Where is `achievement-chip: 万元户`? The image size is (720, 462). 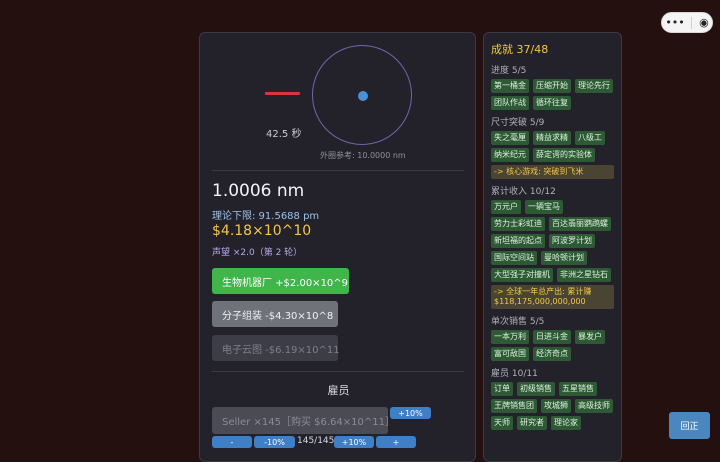 achievement-chip: 万元户 is located at coordinates (506, 207).